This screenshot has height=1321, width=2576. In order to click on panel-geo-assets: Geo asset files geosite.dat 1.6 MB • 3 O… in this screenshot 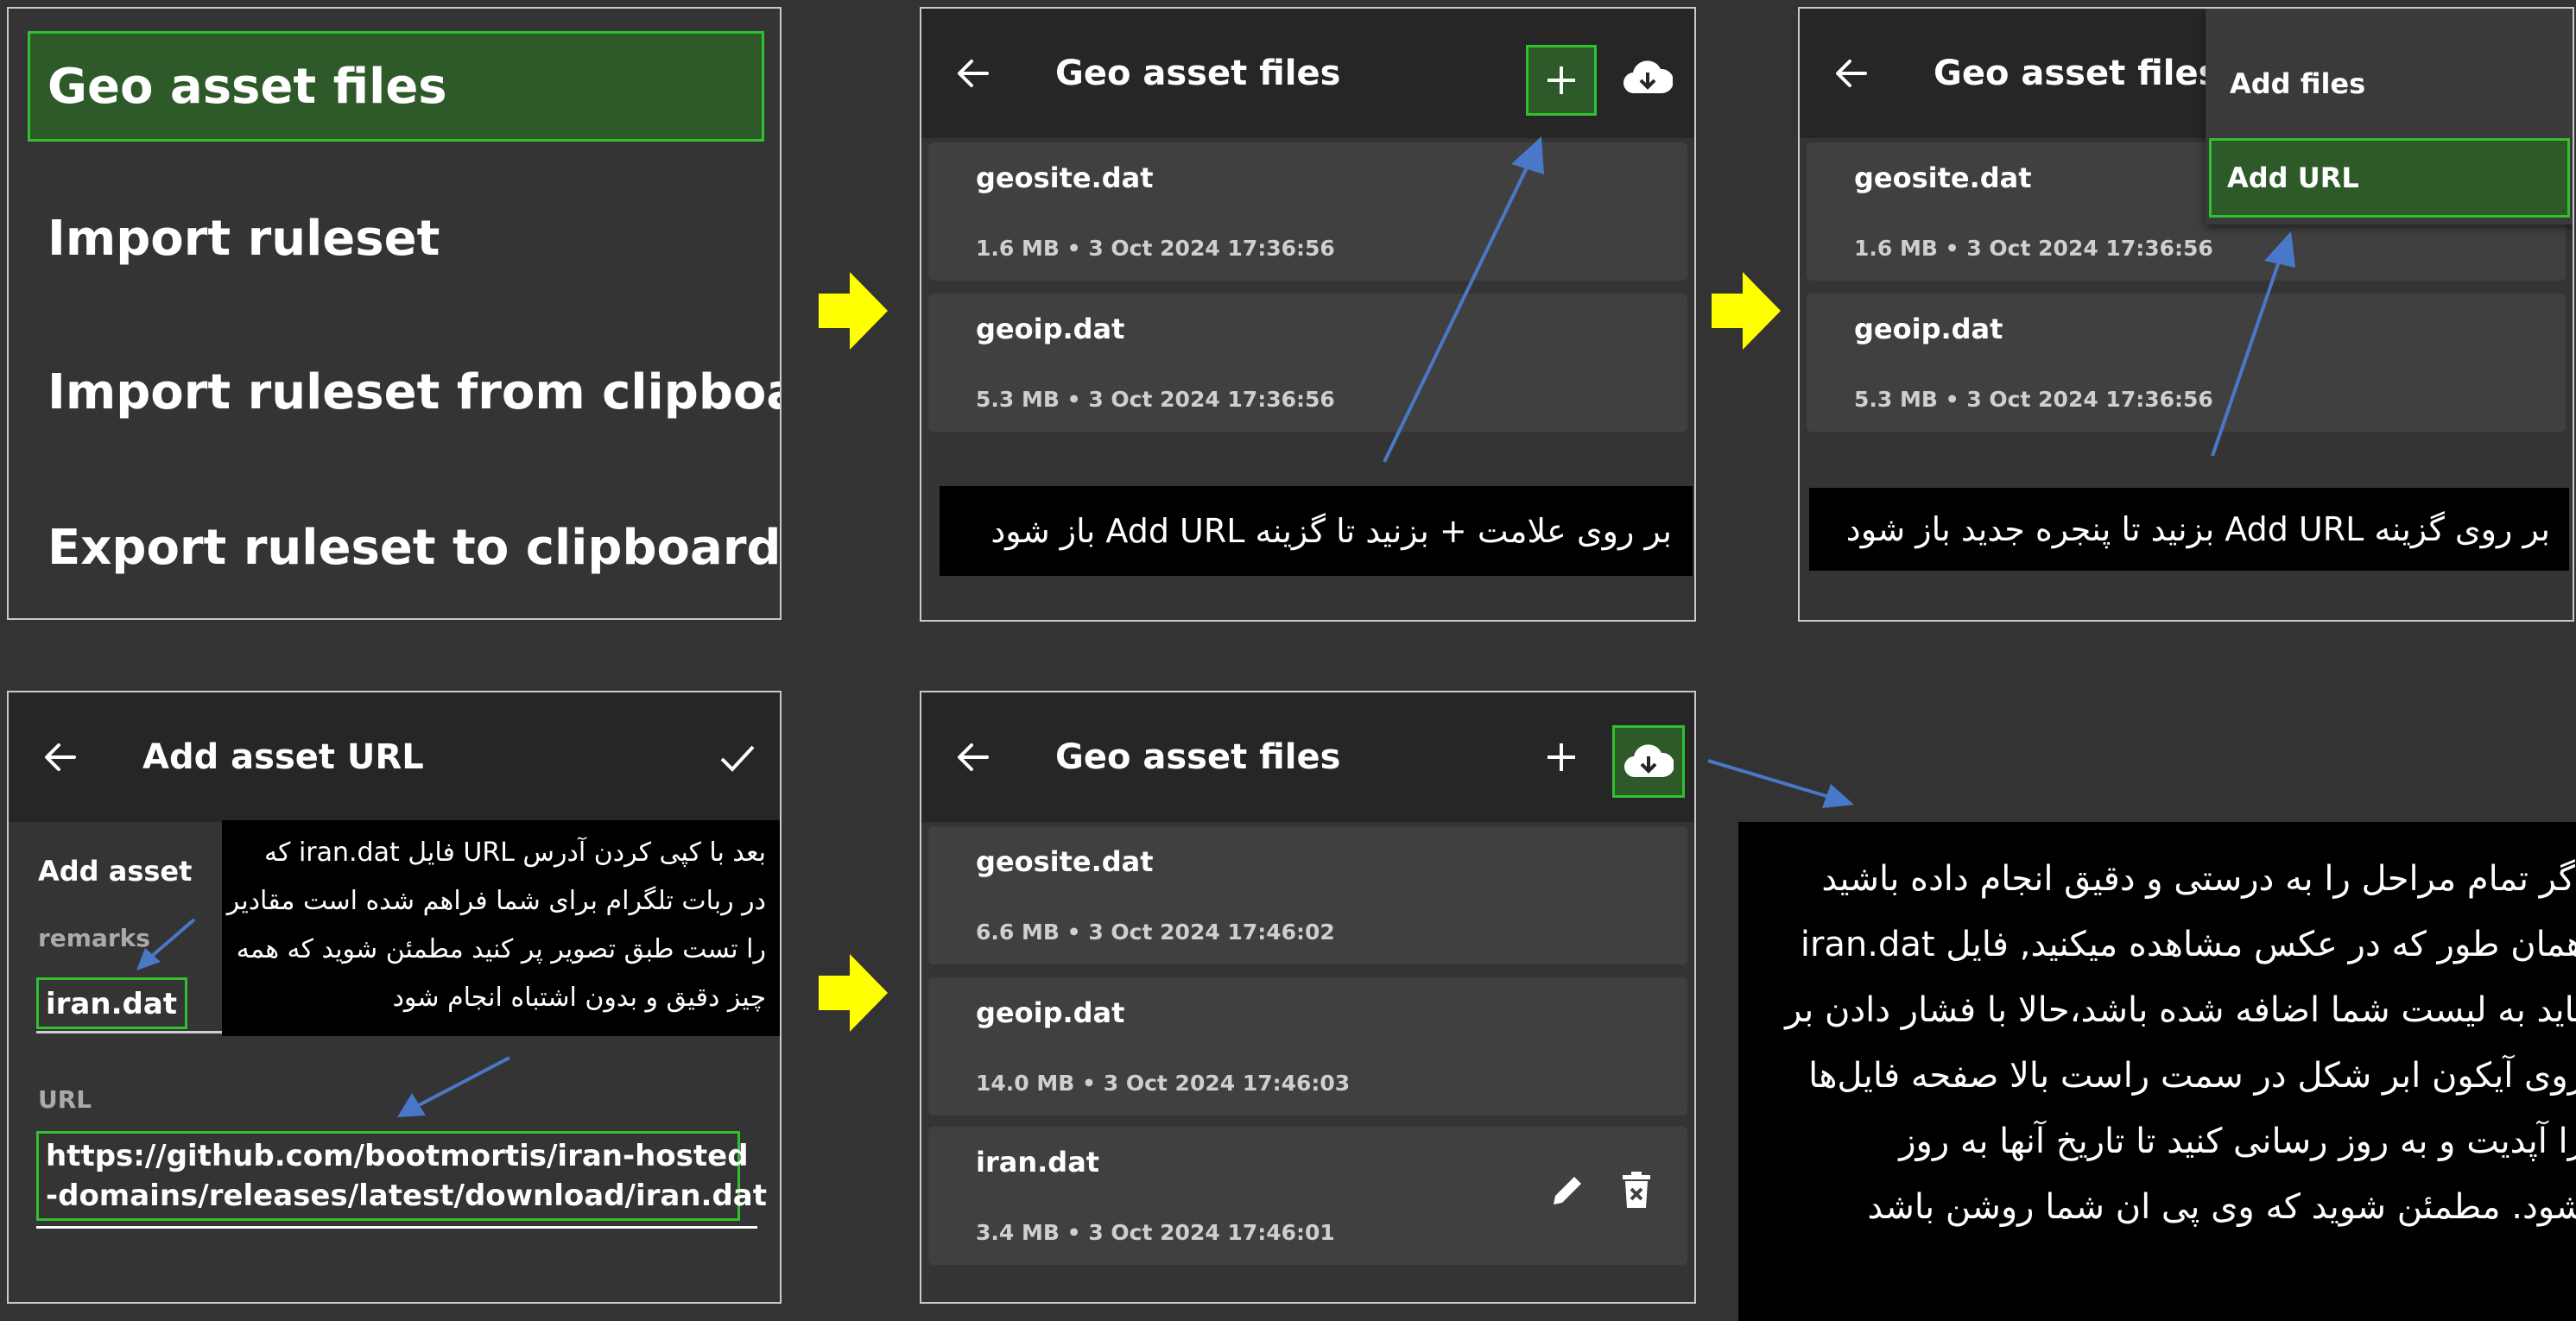, I will do `click(1308, 315)`.